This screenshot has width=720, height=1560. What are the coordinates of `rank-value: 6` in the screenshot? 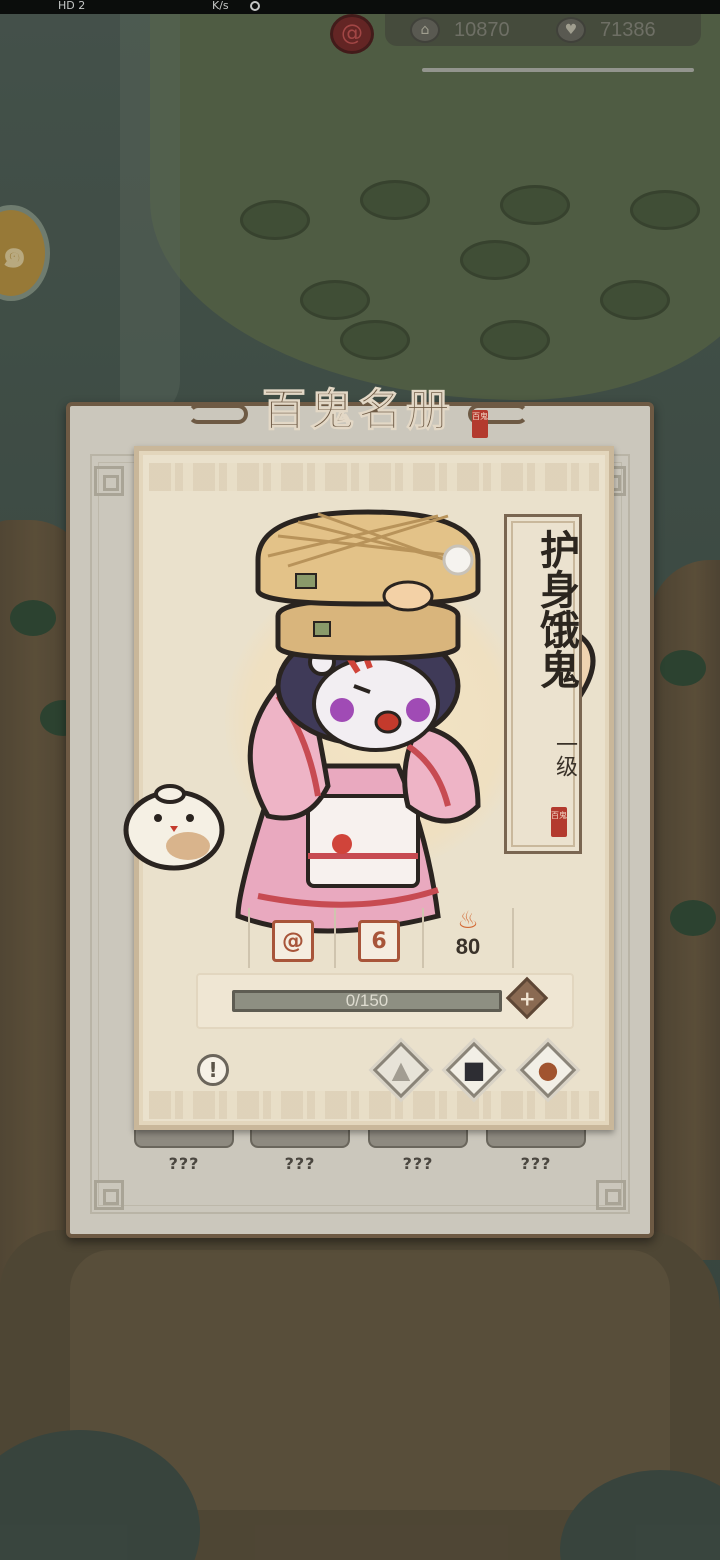 It's located at (379, 941).